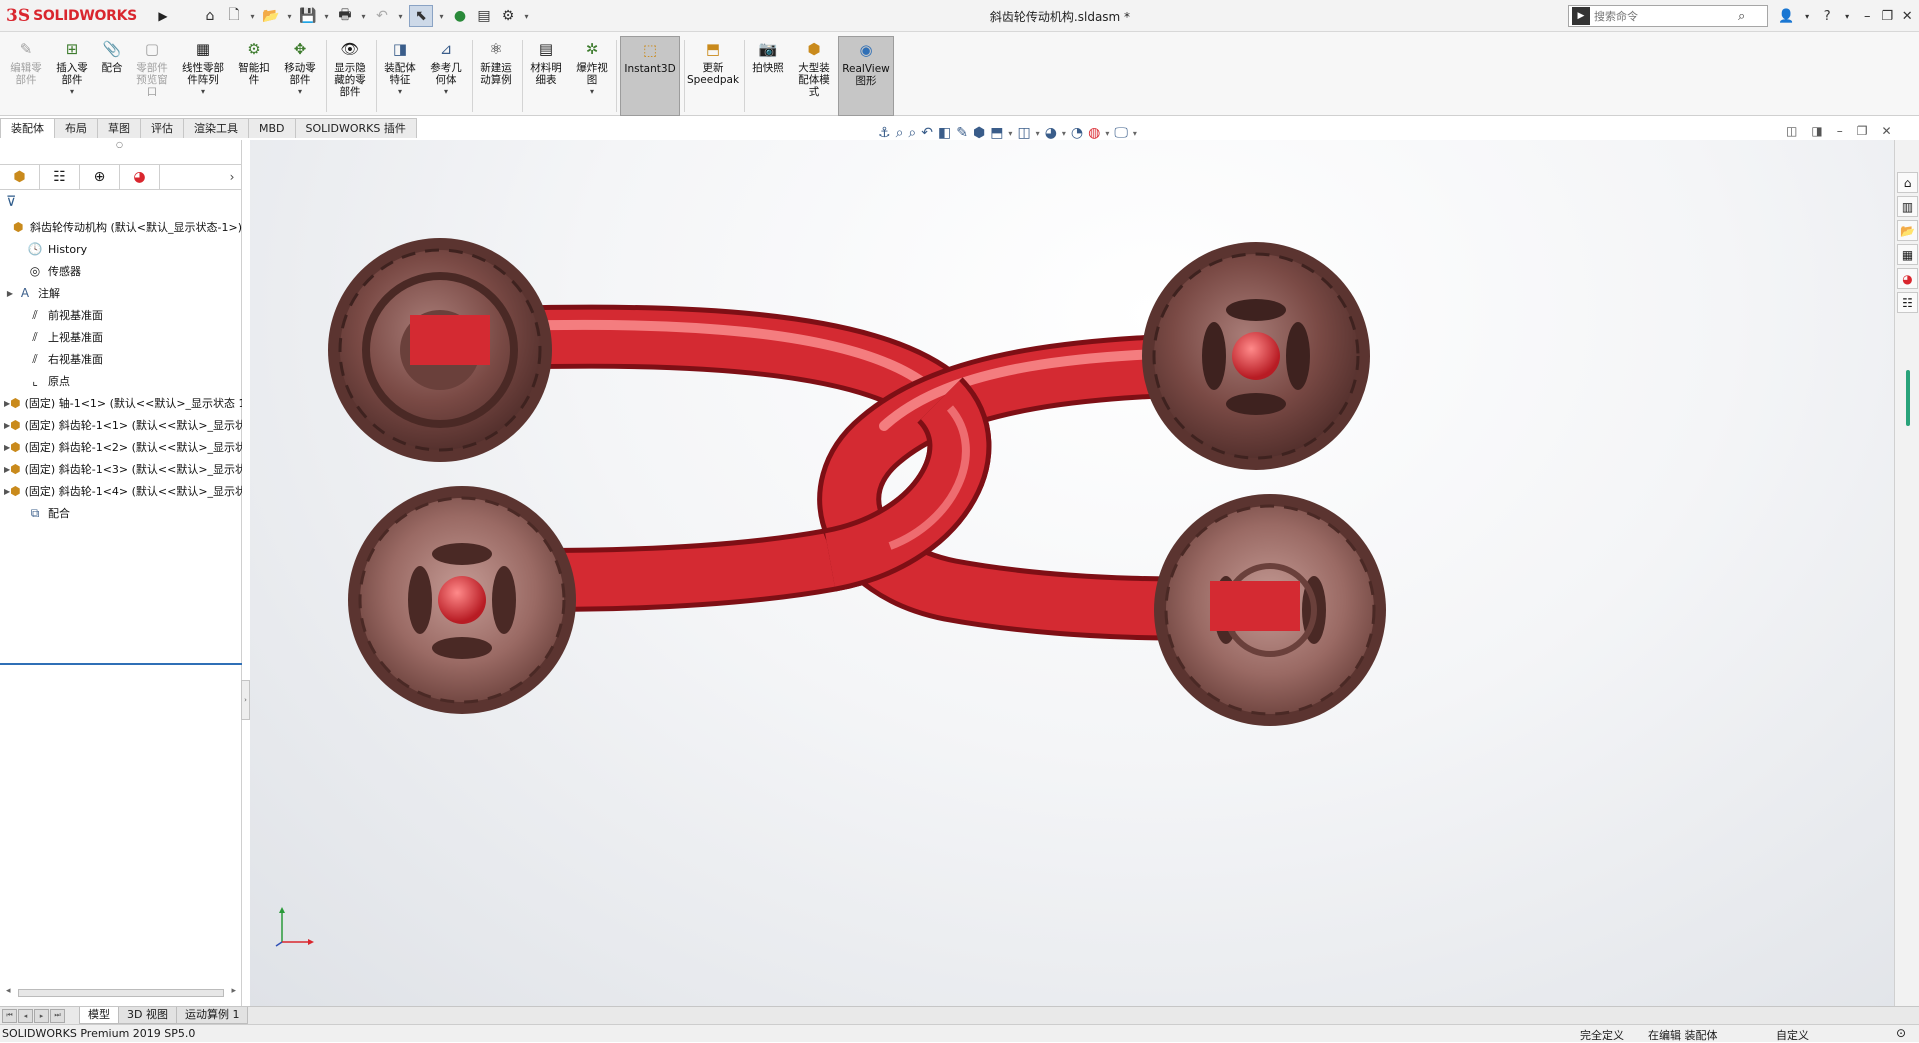 This screenshot has height=1043, width=1919. I want to click on undo-icon: ↶, so click(382, 16).